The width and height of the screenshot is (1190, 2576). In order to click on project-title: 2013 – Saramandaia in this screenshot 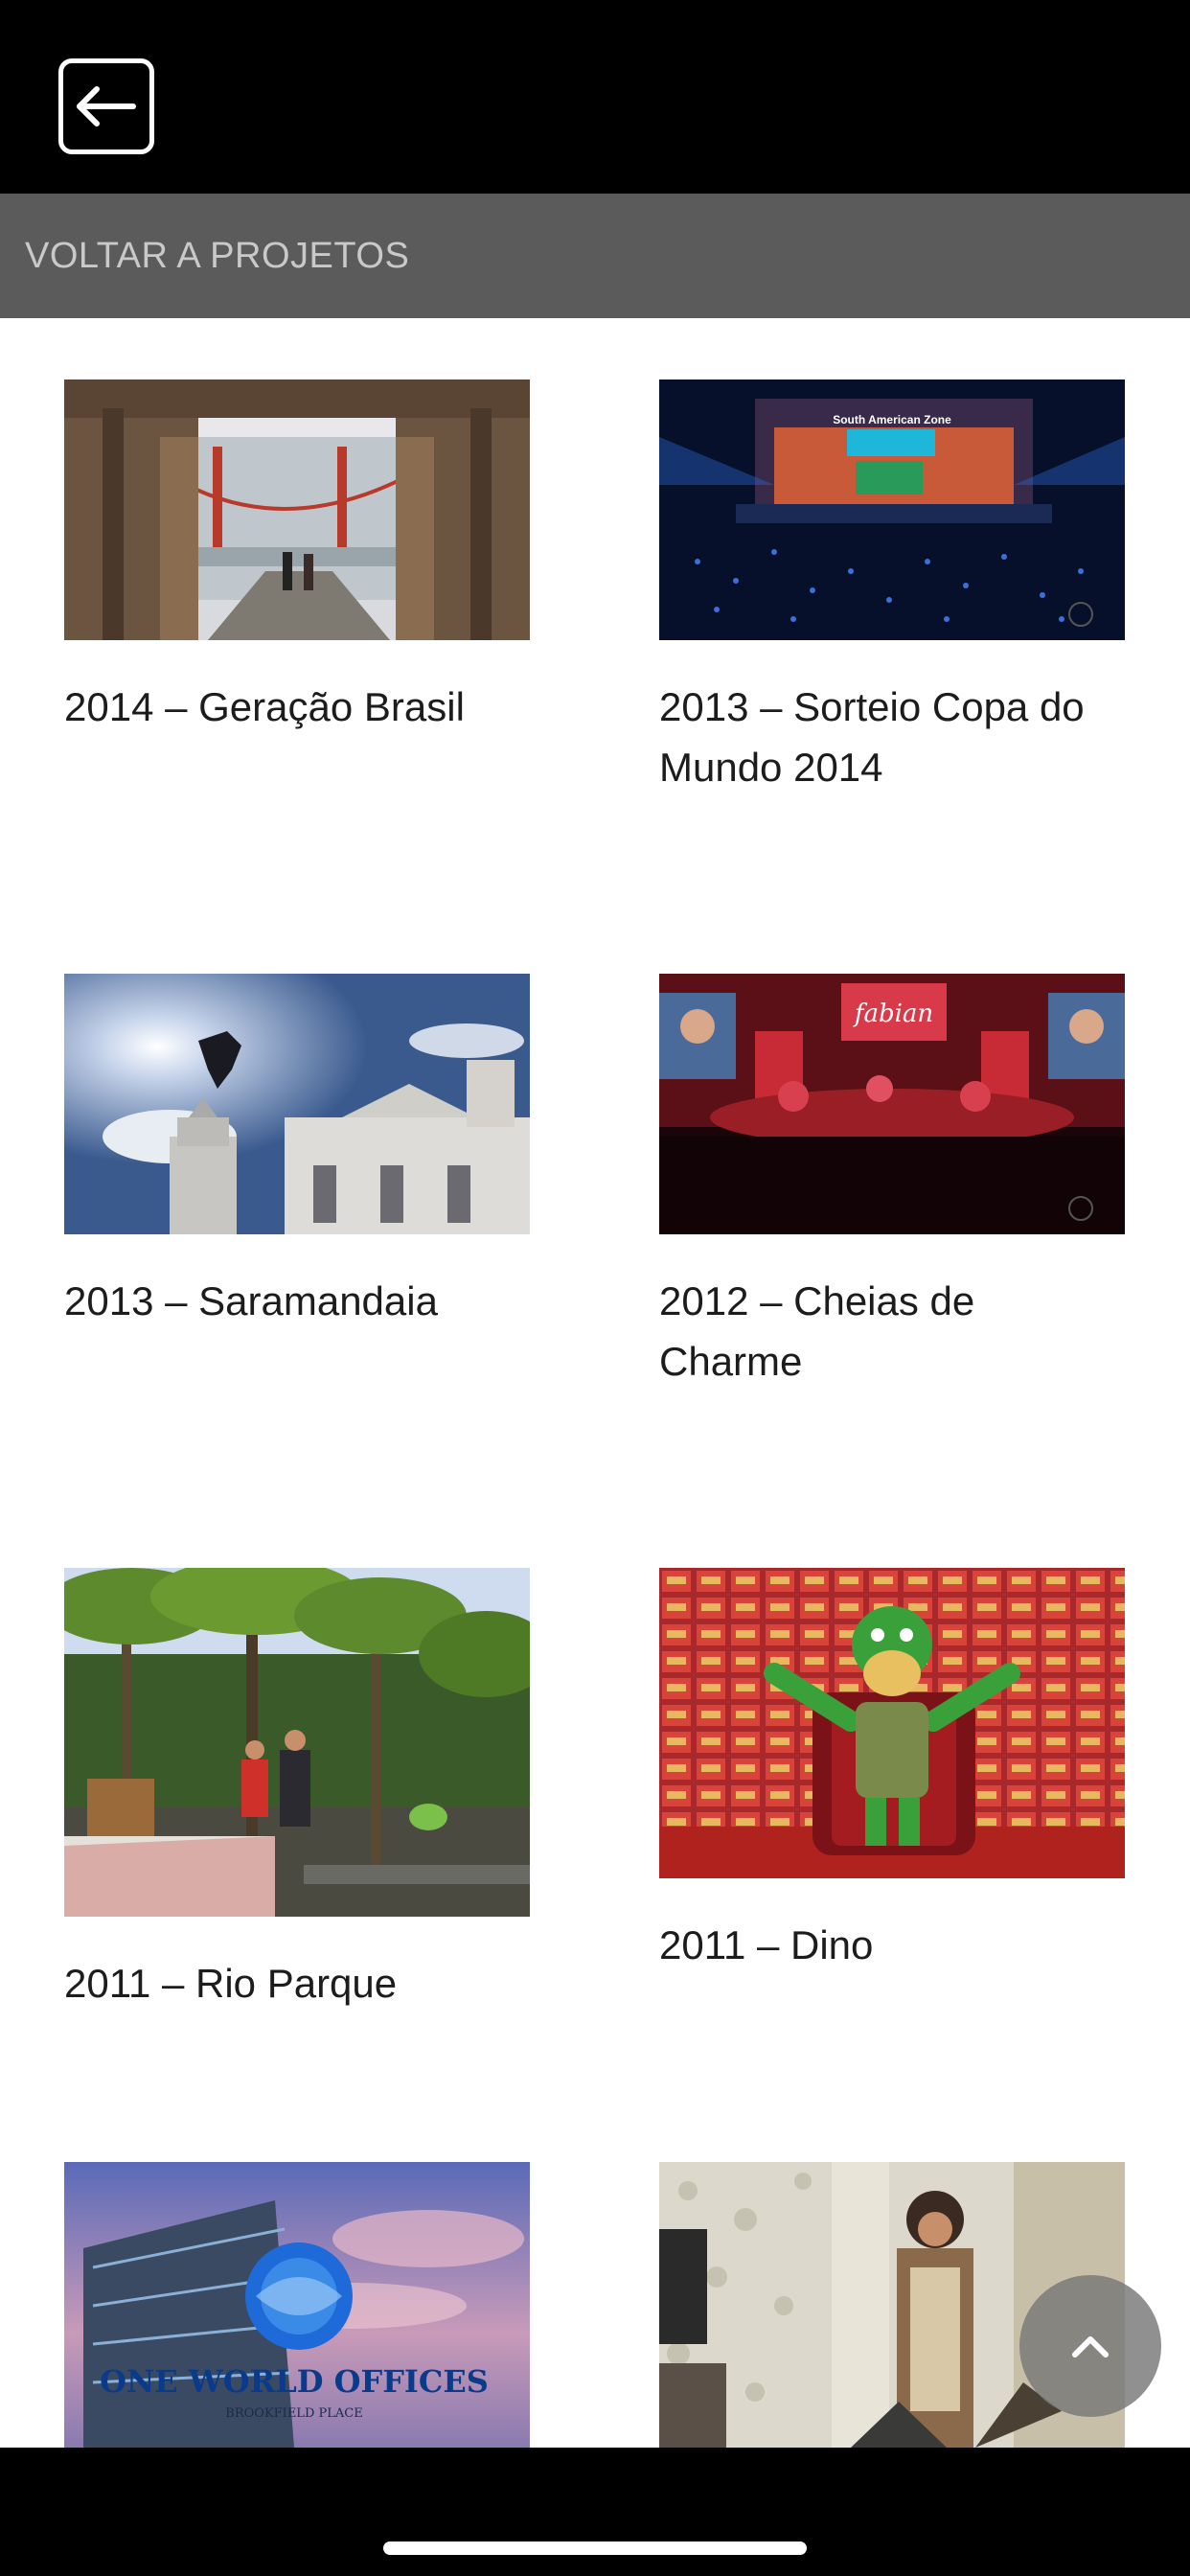, I will do `click(297, 1301)`.